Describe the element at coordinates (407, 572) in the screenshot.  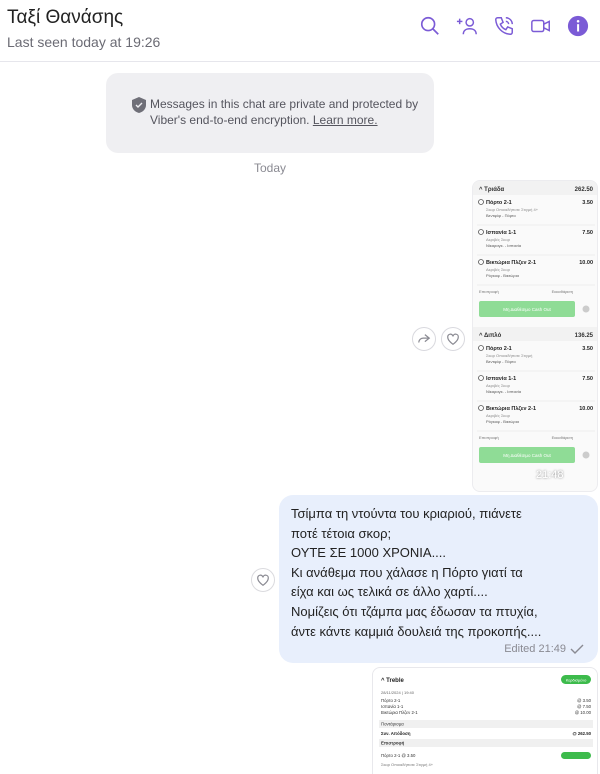
I see `message-line: Κι ανάθεμα που χάλασε η Πόρτο γιατί τα` at that location.